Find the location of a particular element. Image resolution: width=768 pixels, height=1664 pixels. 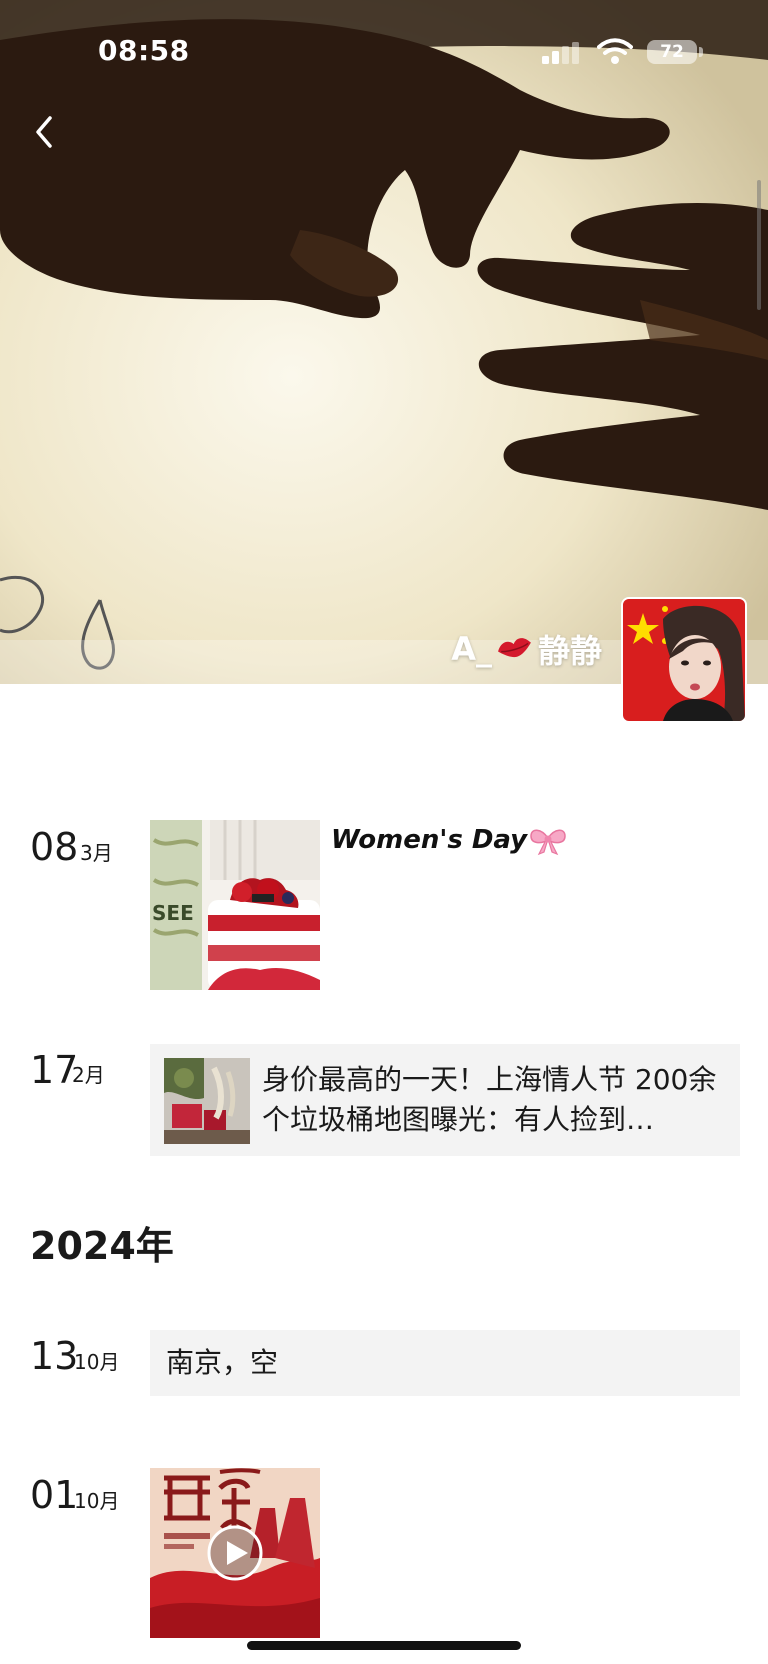

text-post-card: 南京，空 is located at coordinates (445, 1363).